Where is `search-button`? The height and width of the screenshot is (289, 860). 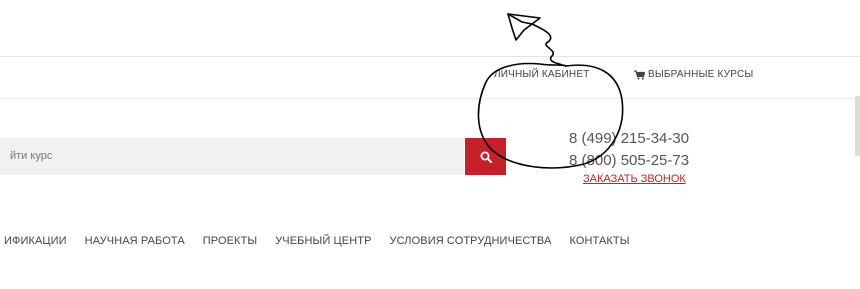 search-button is located at coordinates (485, 156).